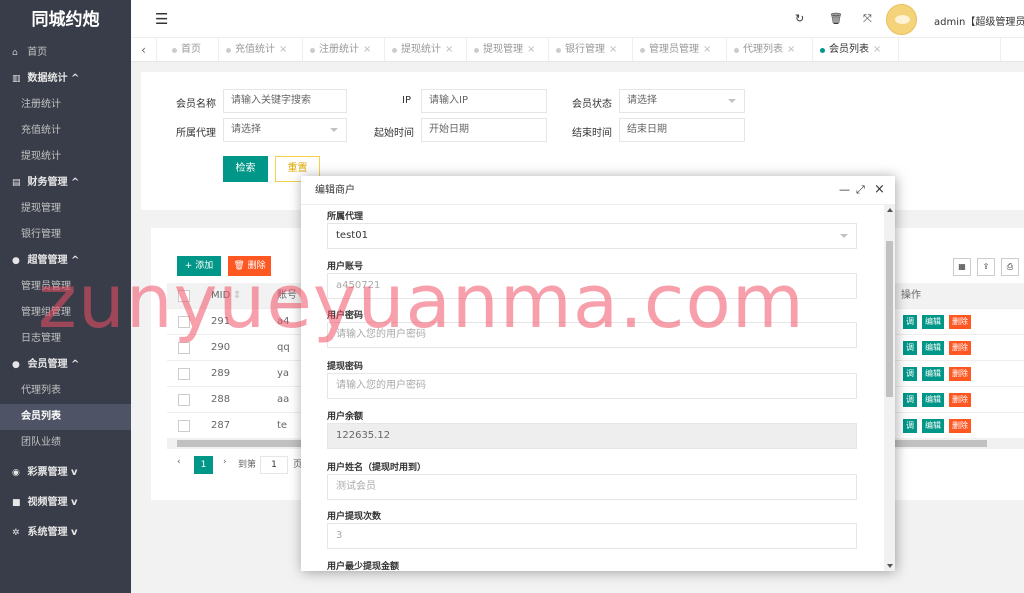 The height and width of the screenshot is (593, 1024). I want to click on sidebar-item-bank-manage: 银行管理, so click(65, 235).